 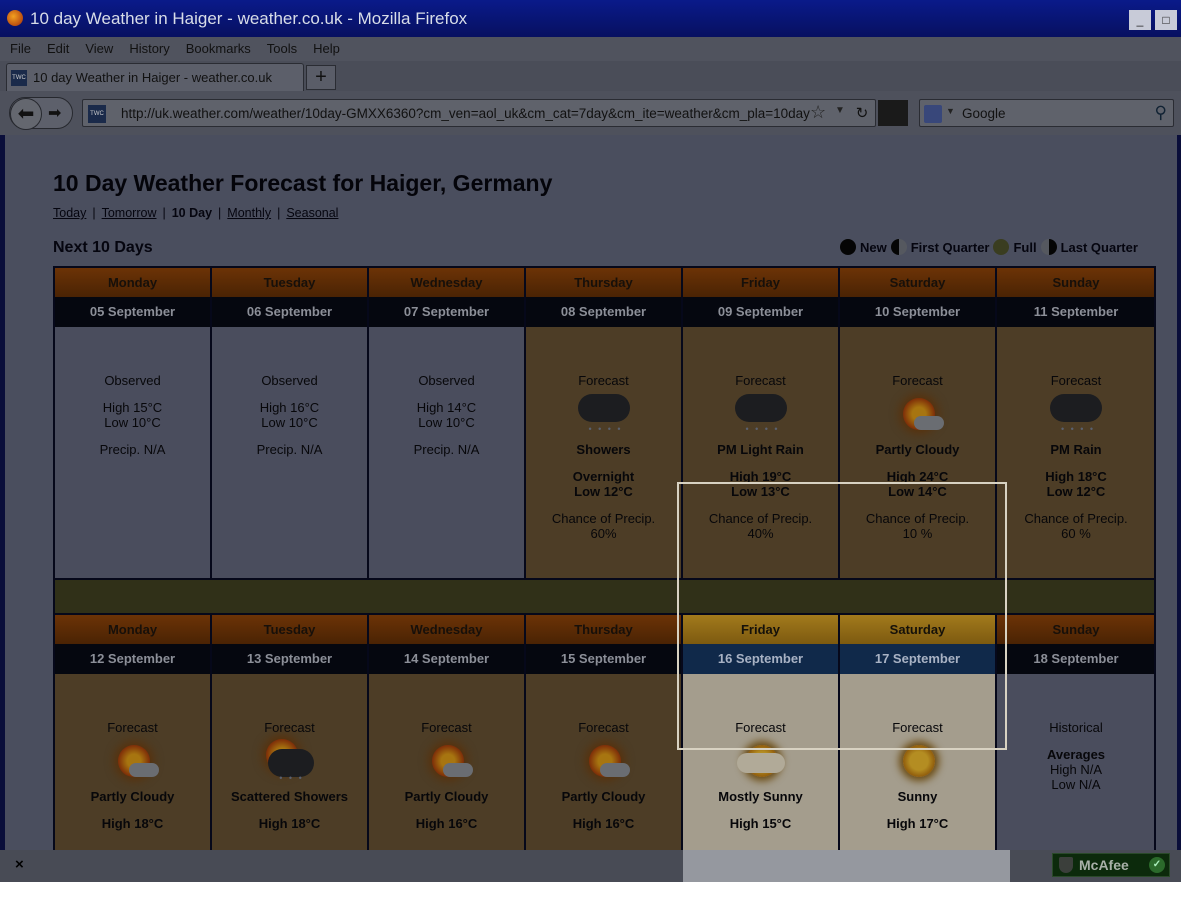 I want to click on day-cell: Historical Averages High N/A Low N/A, so click(x=1075, y=764).